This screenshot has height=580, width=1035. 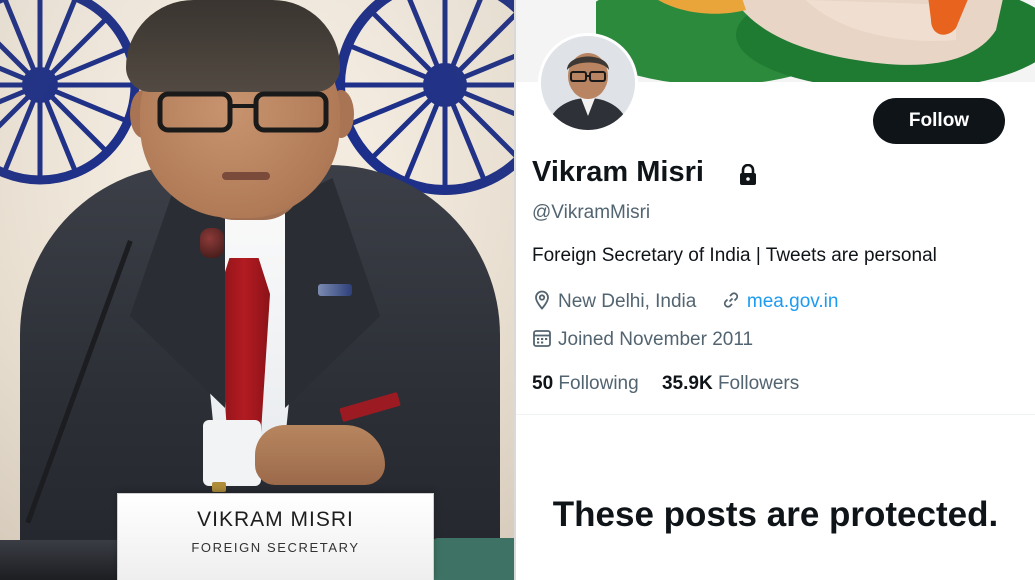 I want to click on follow-stats: 50 Following 35.9K Followers, so click(x=674, y=384).